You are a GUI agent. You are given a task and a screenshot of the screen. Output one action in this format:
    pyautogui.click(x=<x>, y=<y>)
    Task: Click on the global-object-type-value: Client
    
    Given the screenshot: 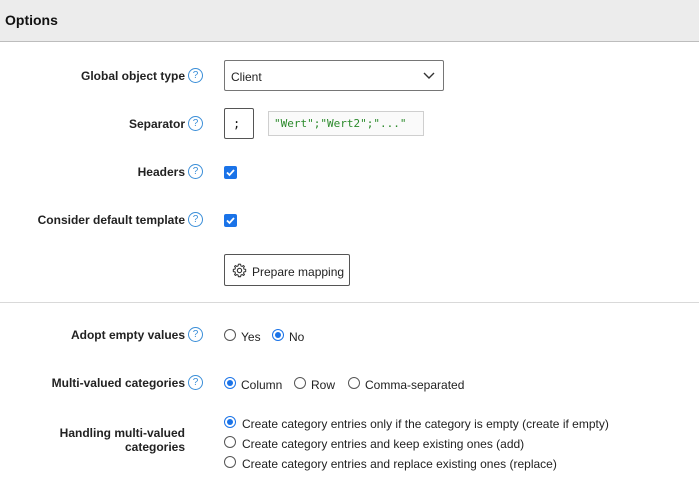 What is the action you would take?
    pyautogui.click(x=246, y=77)
    